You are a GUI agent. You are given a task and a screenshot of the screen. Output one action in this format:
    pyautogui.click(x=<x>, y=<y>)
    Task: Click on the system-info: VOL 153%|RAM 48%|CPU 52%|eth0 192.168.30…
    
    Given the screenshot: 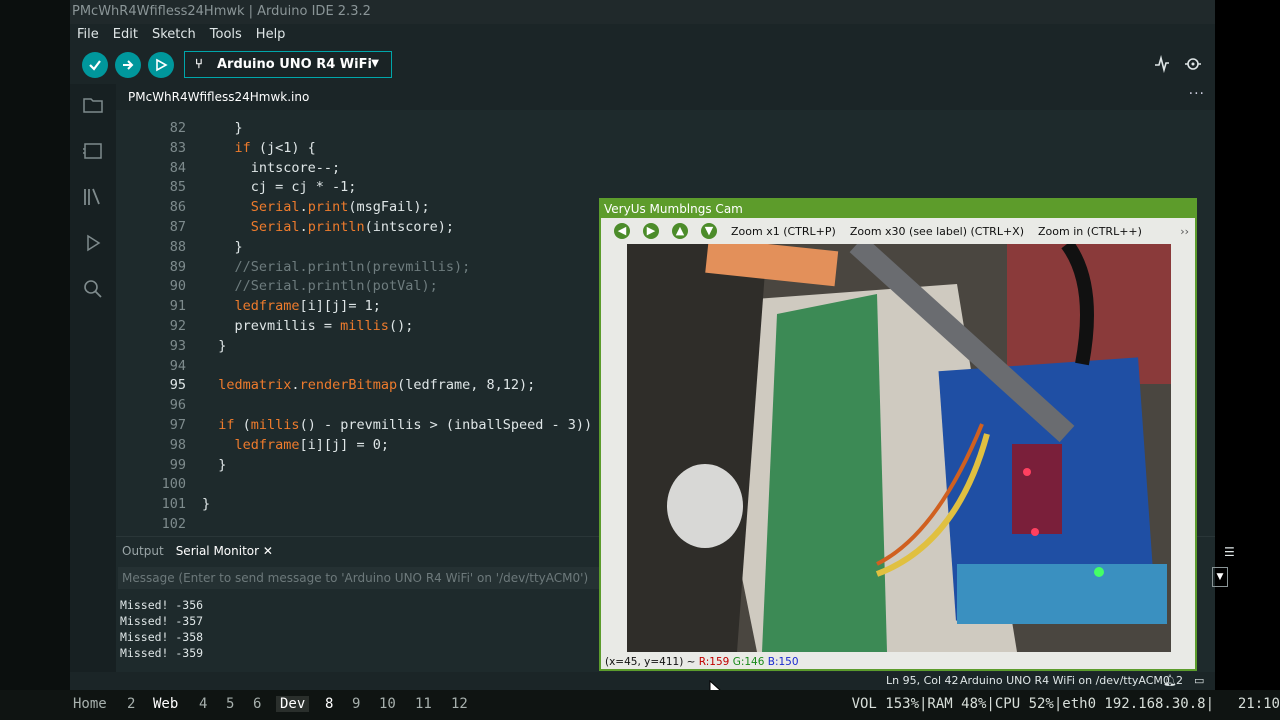 What is the action you would take?
    pyautogui.click(x=1032, y=704)
    